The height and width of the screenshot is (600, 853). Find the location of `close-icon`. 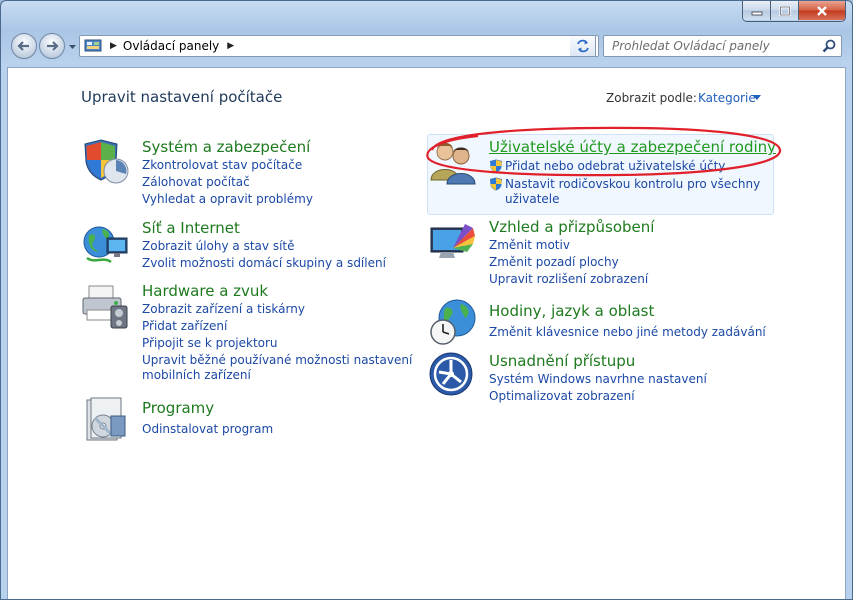

close-icon is located at coordinates (822, 10).